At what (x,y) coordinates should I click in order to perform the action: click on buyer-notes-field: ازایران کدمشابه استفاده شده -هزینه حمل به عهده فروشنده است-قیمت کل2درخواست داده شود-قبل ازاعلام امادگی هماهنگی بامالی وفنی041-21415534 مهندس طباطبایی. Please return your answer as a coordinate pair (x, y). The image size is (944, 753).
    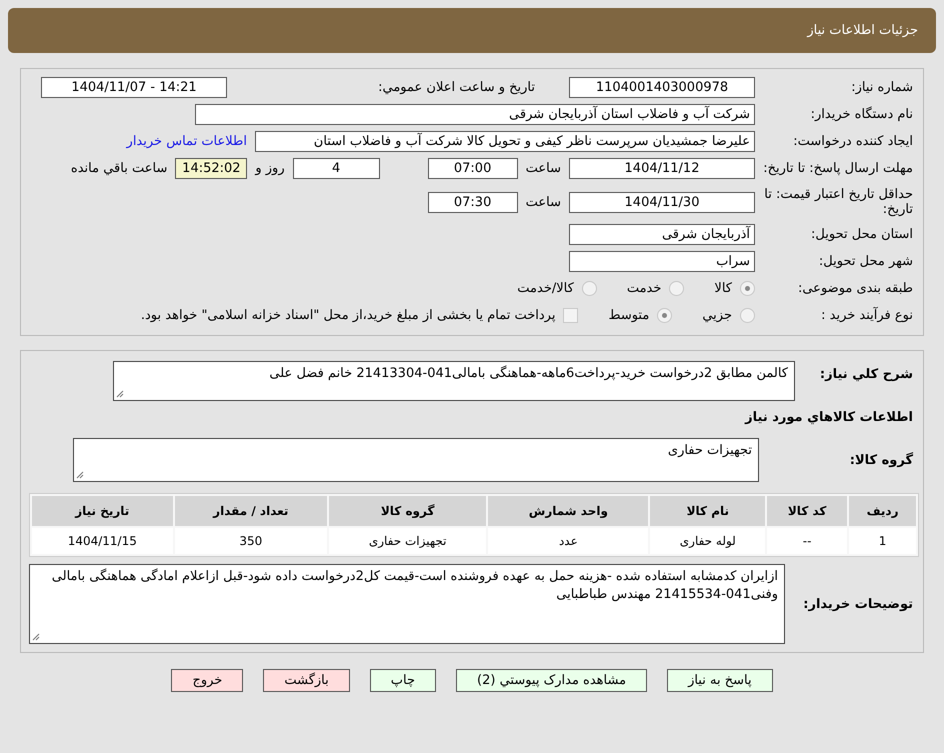
    Looking at the image, I should click on (407, 604).